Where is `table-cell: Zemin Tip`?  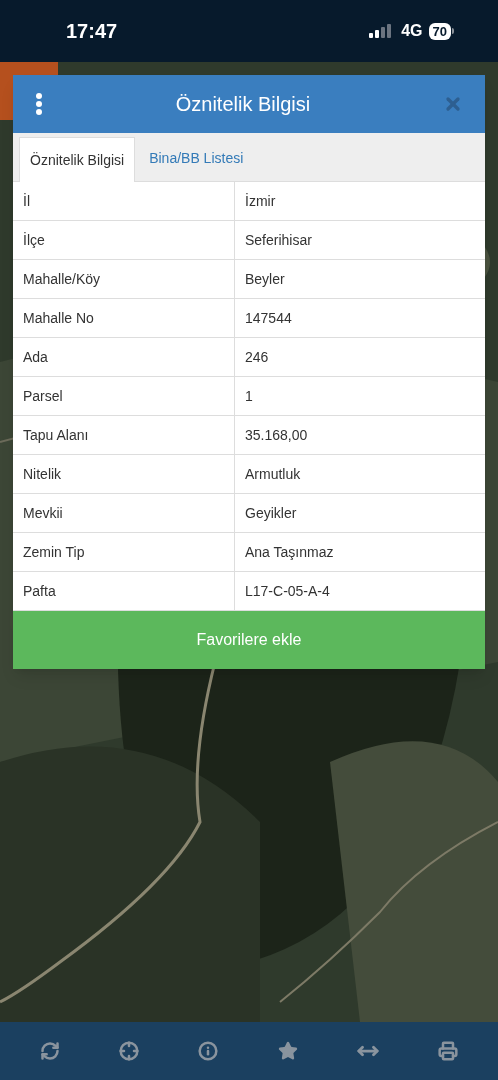
table-cell: Zemin Tip is located at coordinates (124, 552).